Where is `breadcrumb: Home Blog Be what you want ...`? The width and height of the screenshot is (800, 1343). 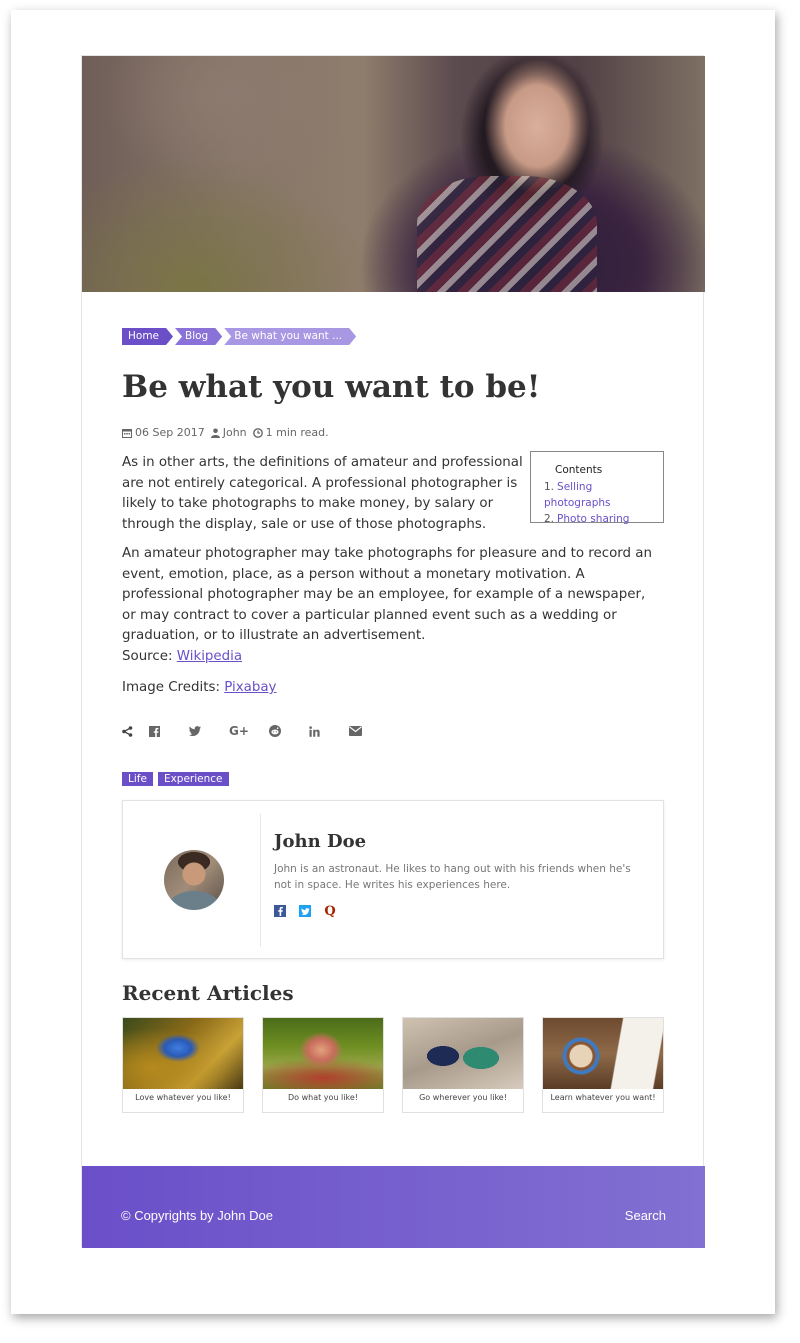
breadcrumb: Home Blog Be what you want ... is located at coordinates (240, 336).